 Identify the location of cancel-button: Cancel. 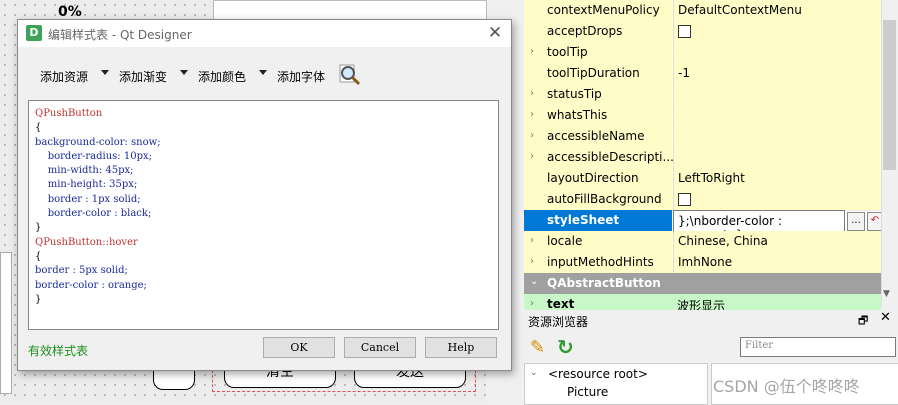
(380, 347).